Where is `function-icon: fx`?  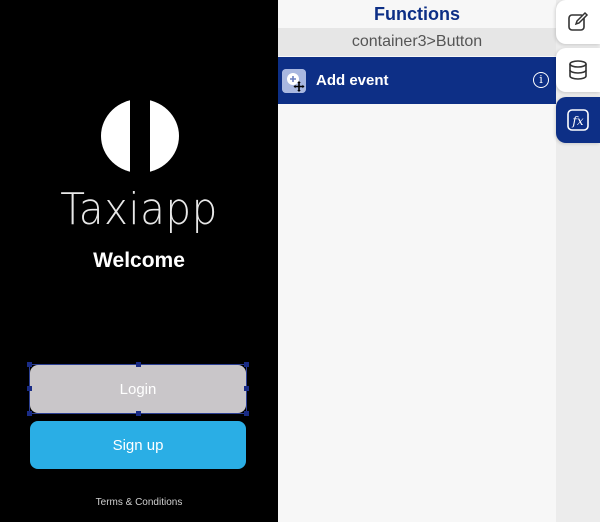 function-icon: fx is located at coordinates (578, 120).